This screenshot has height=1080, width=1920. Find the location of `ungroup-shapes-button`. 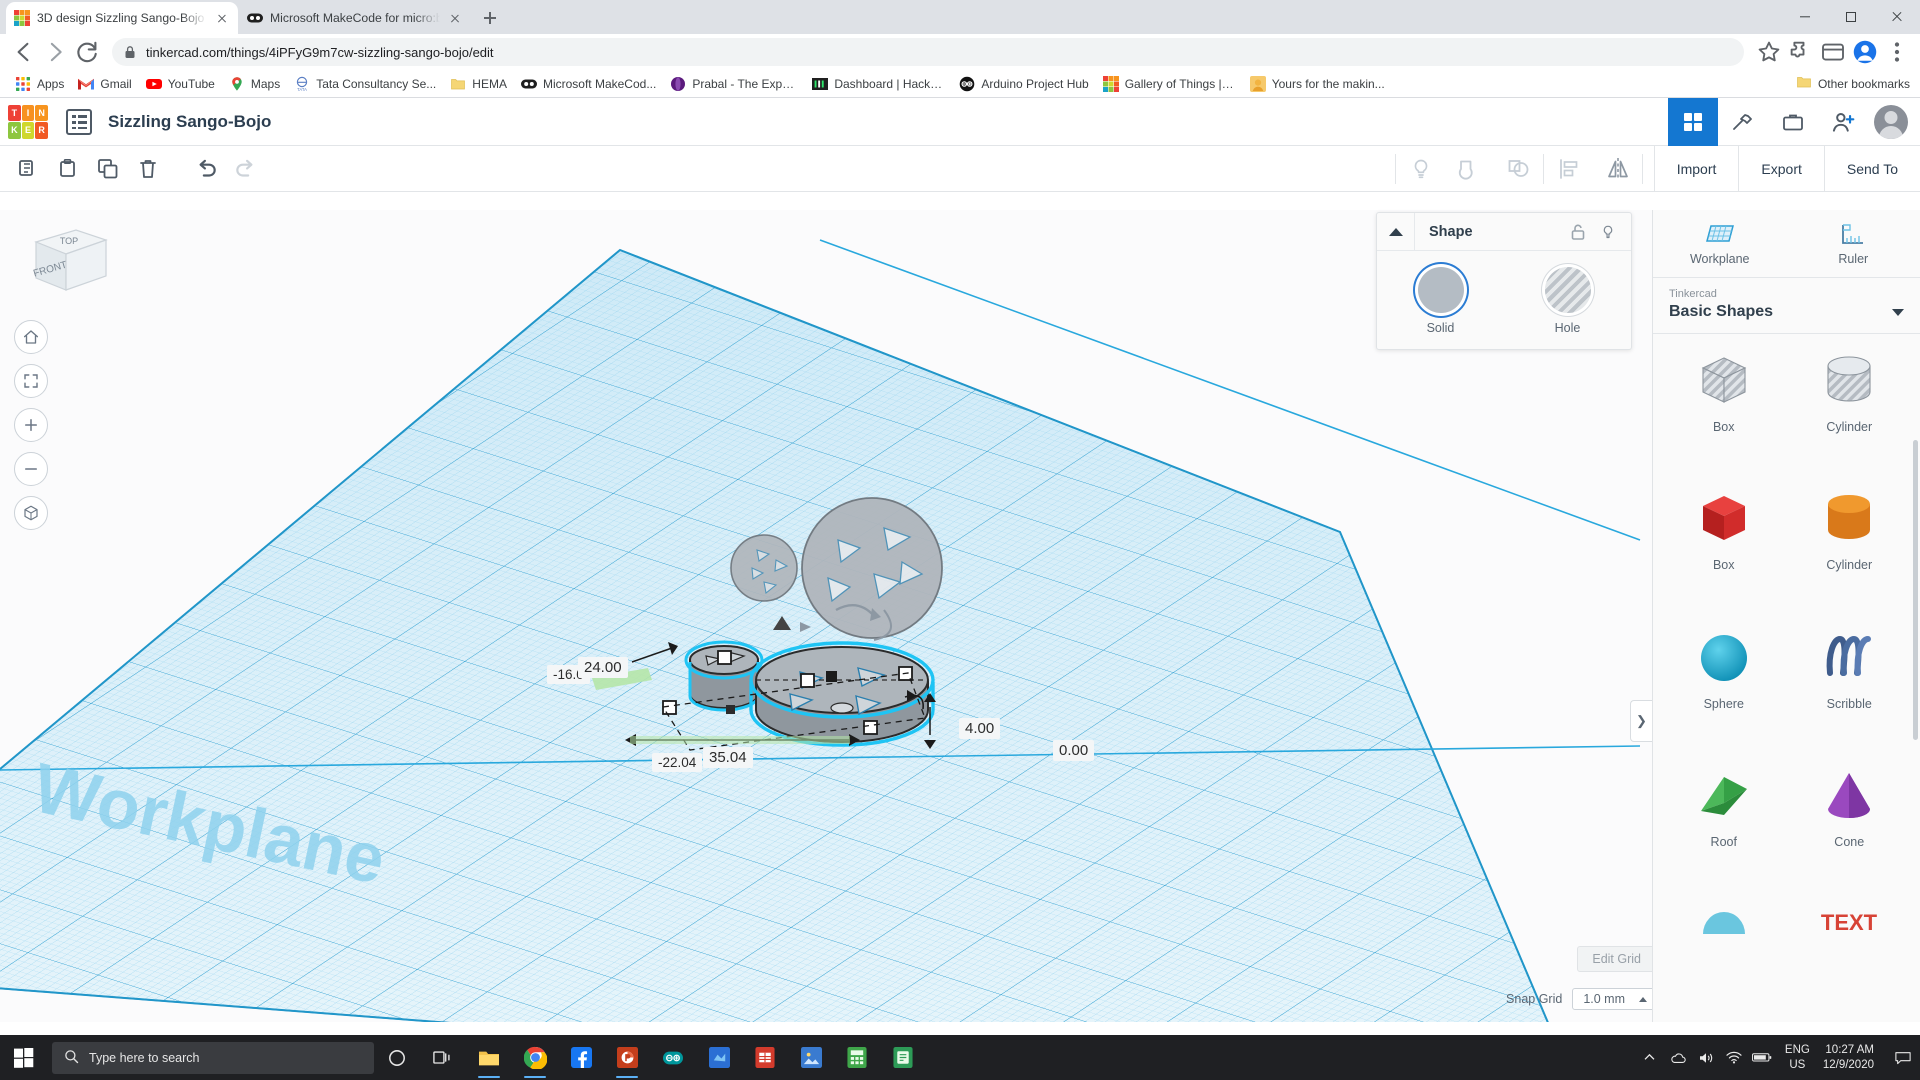

ungroup-shapes-button is located at coordinates (1518, 169).